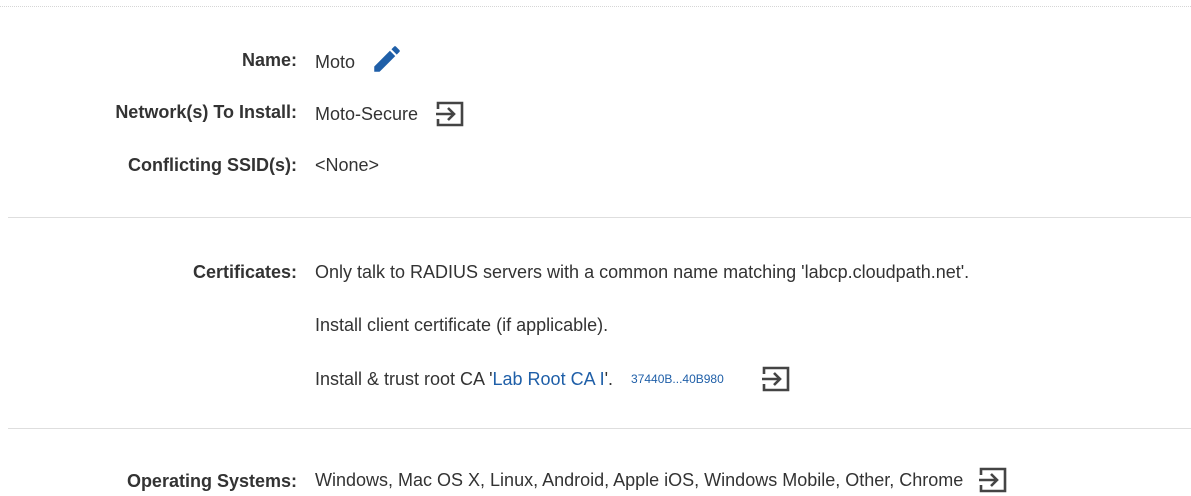  What do you see at coordinates (595, 6) in the screenshot?
I see `top-dotted-rule` at bounding box center [595, 6].